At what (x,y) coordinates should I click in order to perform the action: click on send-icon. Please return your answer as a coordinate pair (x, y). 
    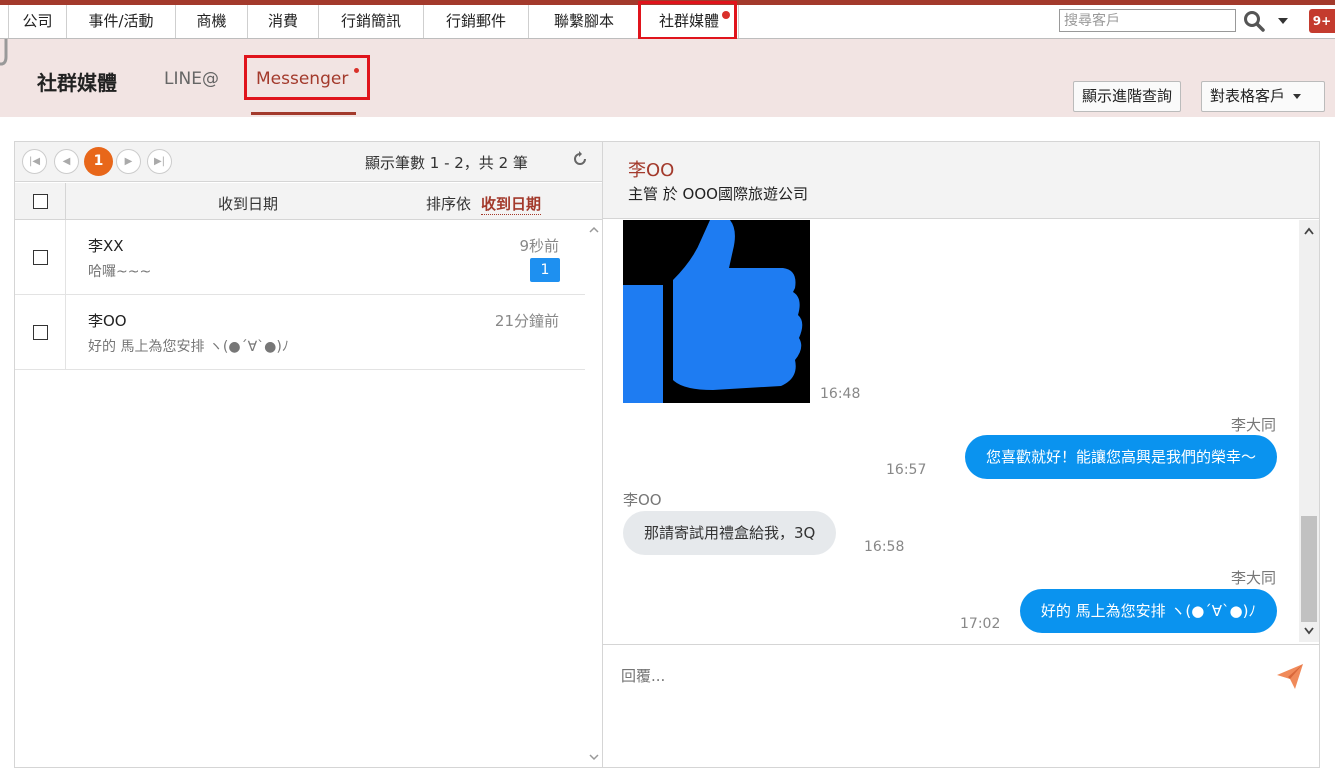
    Looking at the image, I should click on (1290, 676).